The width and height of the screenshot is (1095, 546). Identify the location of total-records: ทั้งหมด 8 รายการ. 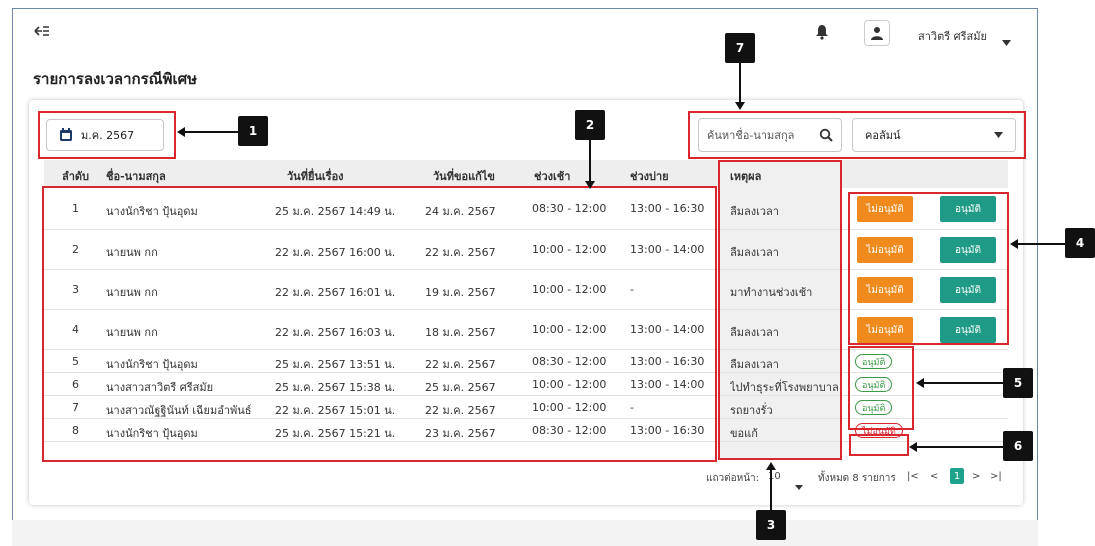
(857, 478).